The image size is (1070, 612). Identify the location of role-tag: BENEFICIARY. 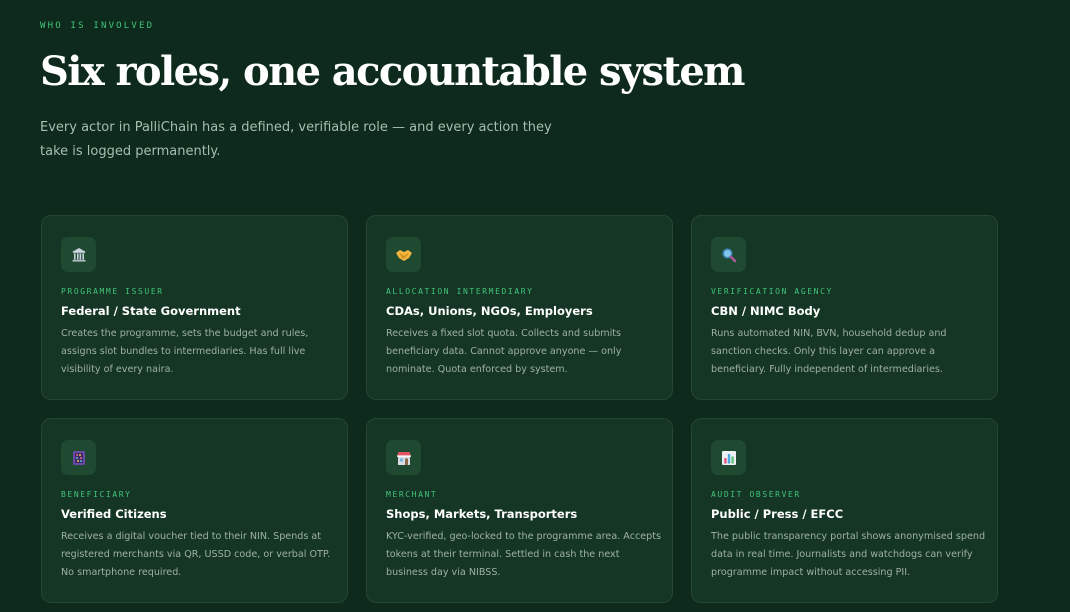
(96, 494).